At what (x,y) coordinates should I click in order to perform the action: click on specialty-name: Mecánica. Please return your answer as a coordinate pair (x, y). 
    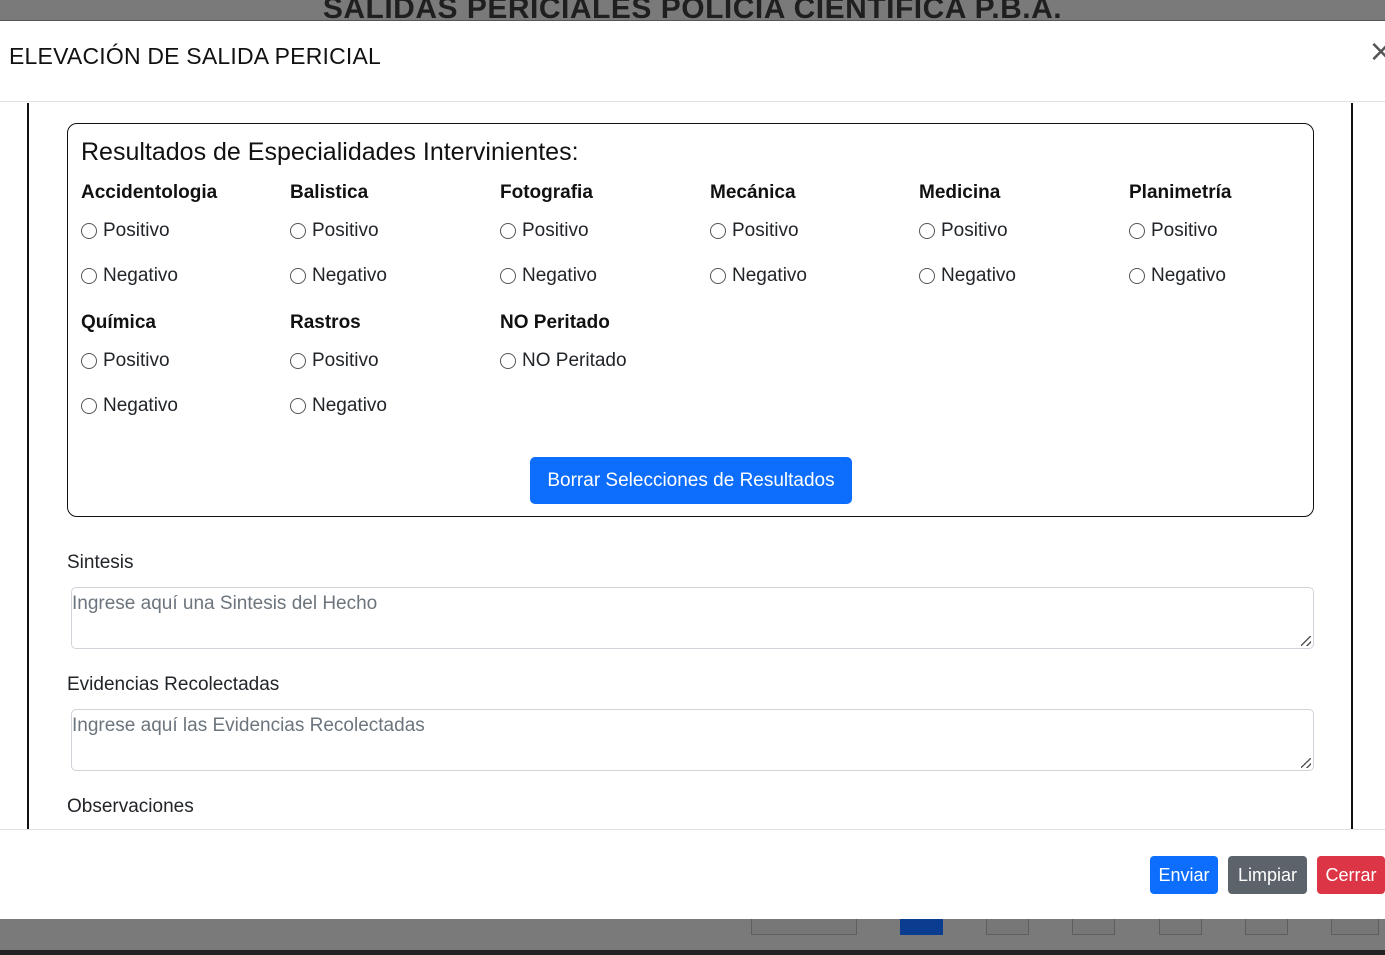
    Looking at the image, I should click on (753, 192).